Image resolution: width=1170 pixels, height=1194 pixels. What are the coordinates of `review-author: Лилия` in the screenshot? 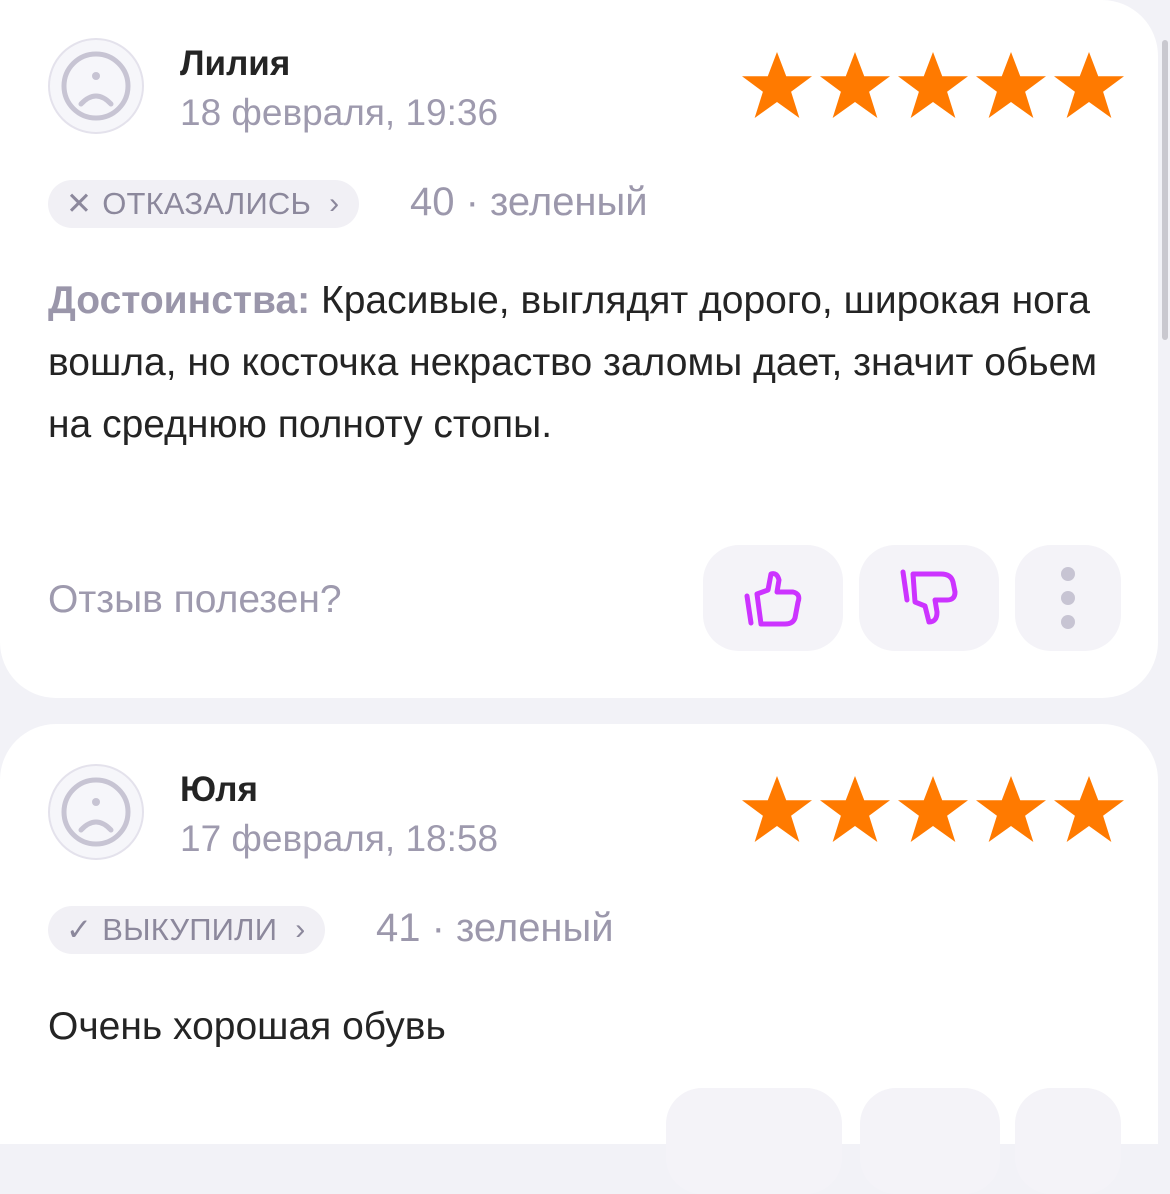 It's located at (235, 63).